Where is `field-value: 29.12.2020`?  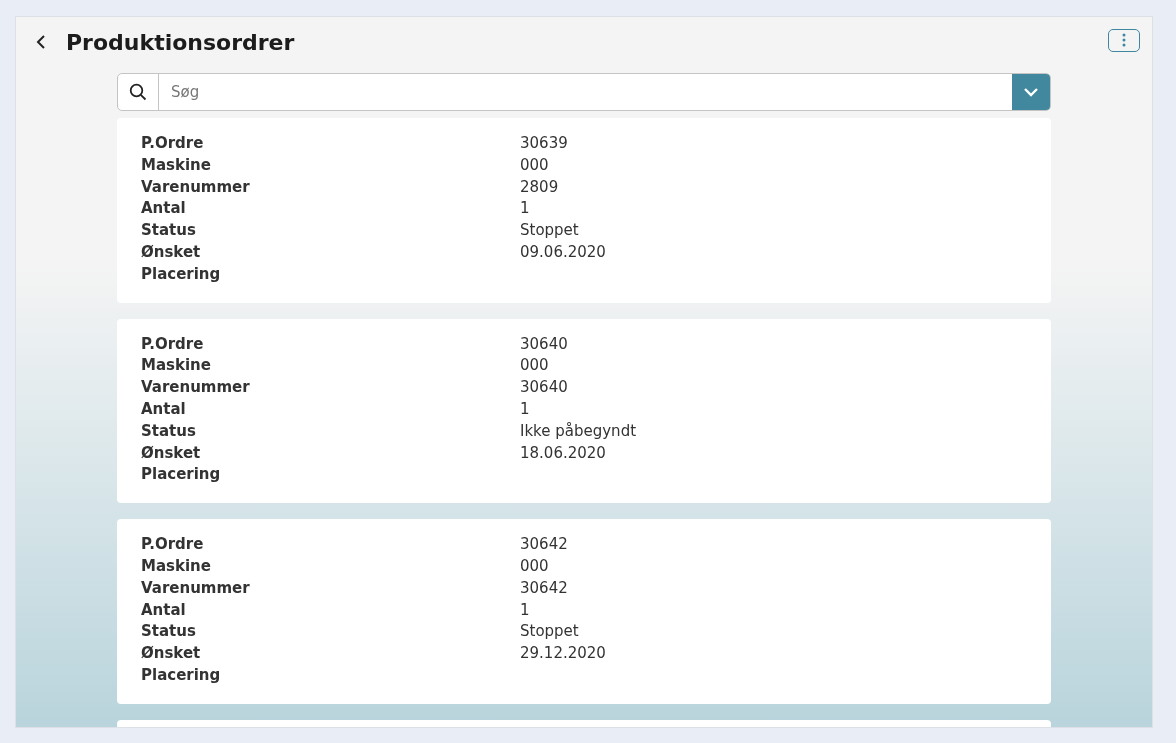
field-value: 29.12.2020 is located at coordinates (563, 654).